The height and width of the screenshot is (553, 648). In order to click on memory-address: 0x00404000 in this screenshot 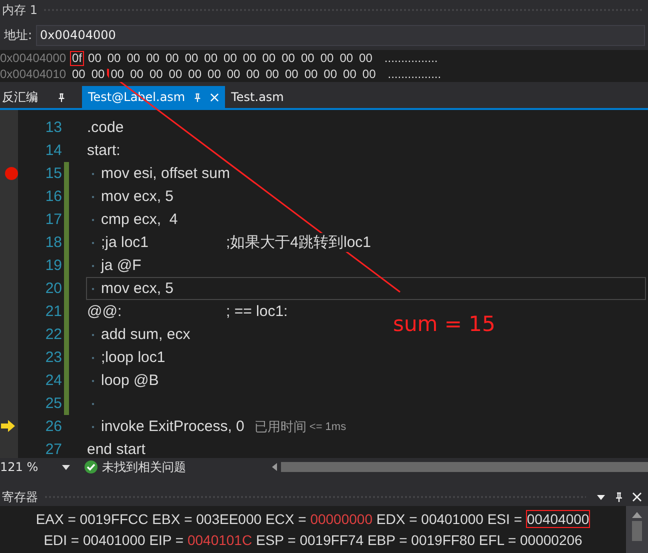, I will do `click(34, 58)`.